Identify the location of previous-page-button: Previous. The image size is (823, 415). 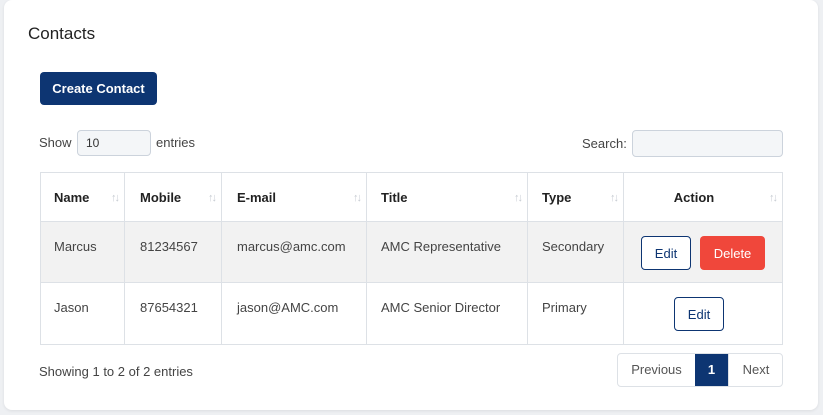
(657, 370).